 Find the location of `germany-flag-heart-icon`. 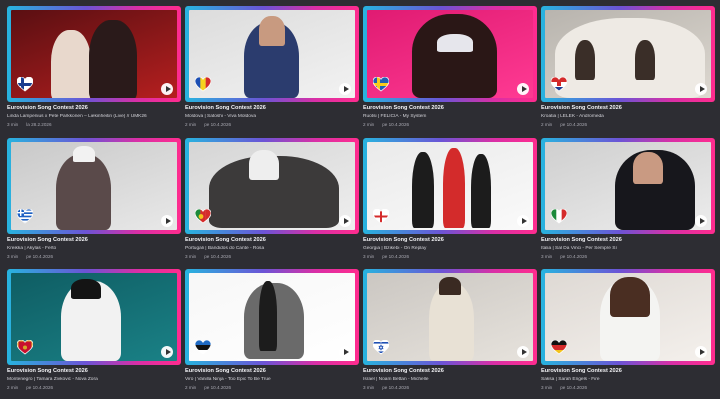

germany-flag-heart-icon is located at coordinates (559, 347).